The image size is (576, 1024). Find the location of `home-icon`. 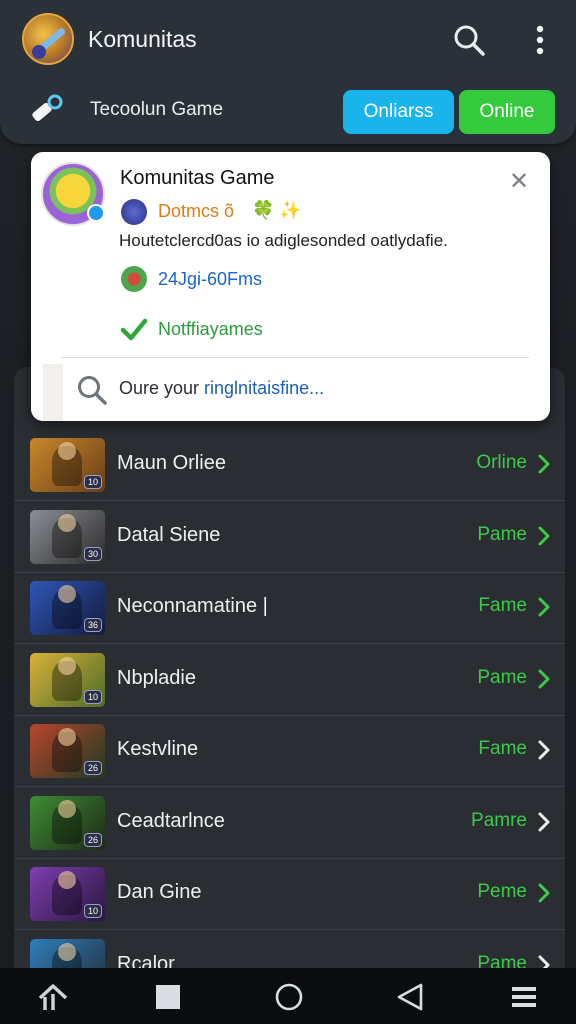

home-icon is located at coordinates (53, 997).